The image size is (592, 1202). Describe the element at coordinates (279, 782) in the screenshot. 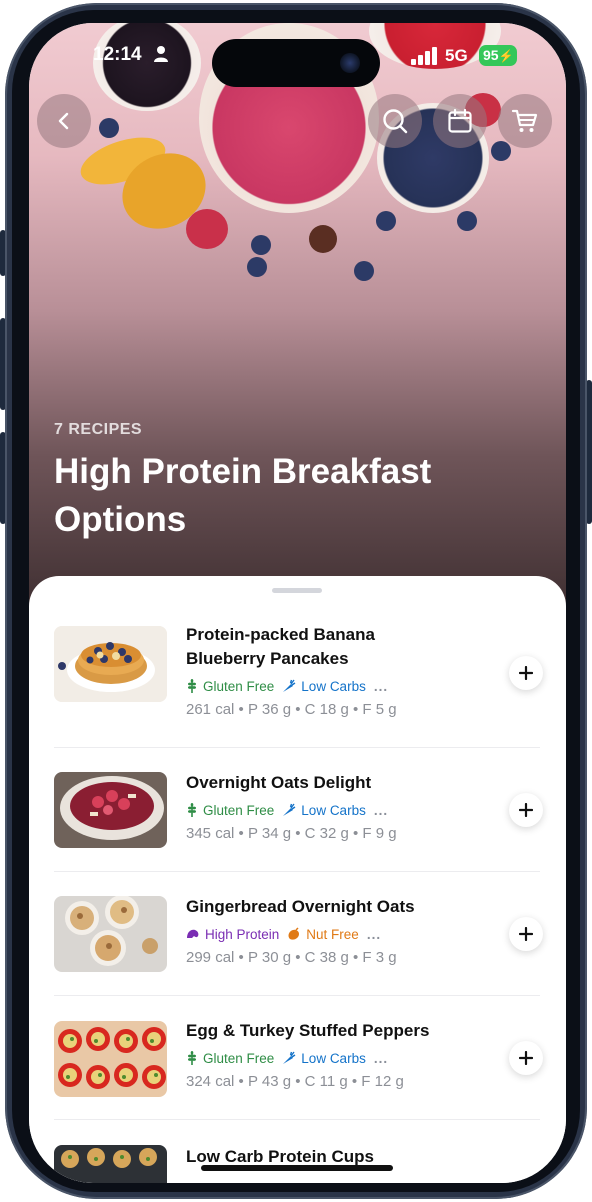

I see `recipe-title: Overnight Oats Delight` at that location.